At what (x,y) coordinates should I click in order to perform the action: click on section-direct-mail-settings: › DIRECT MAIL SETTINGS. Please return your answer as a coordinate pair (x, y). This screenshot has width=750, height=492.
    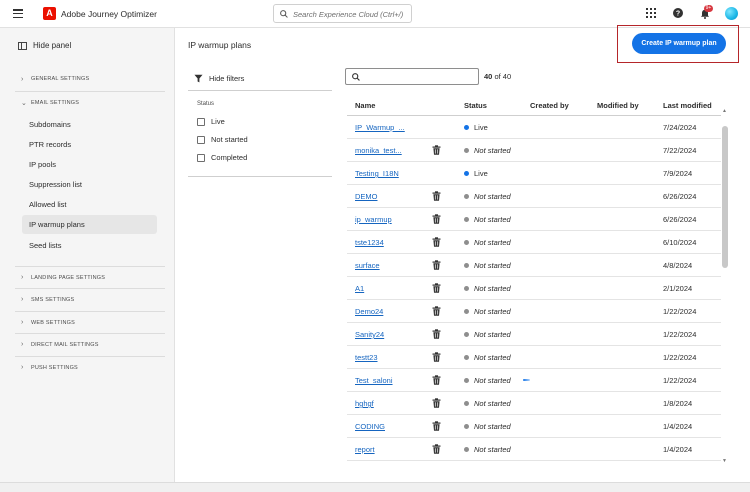
    Looking at the image, I should click on (90, 344).